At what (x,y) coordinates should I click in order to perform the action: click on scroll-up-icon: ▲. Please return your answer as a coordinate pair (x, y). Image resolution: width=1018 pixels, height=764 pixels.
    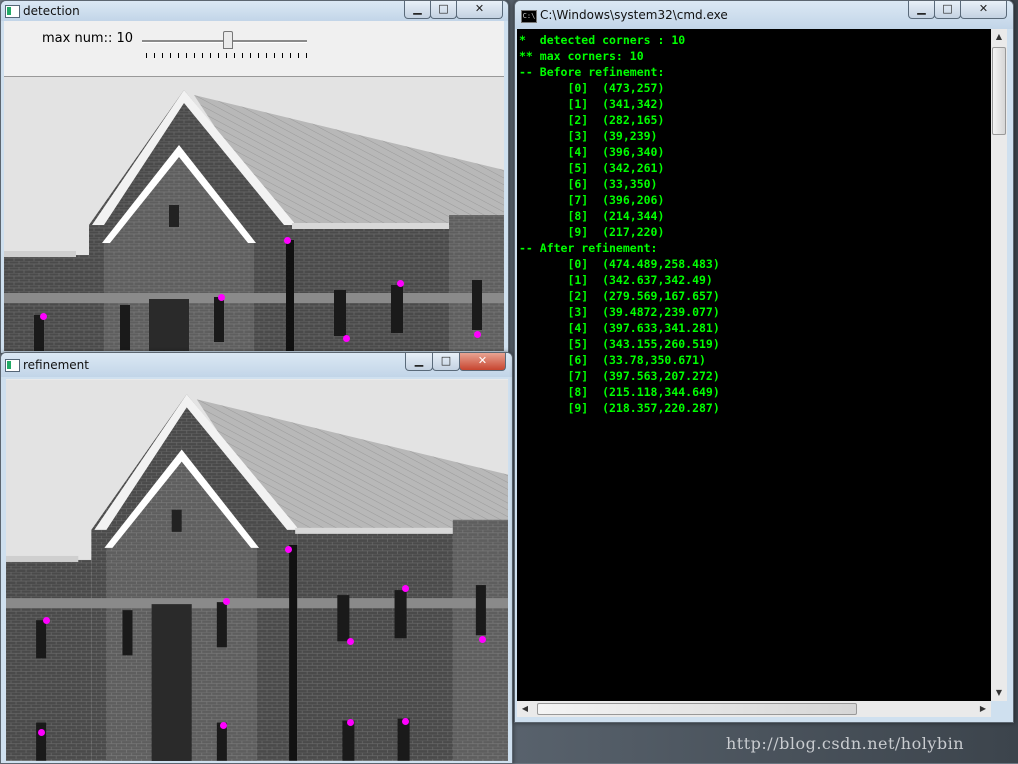
    Looking at the image, I should click on (999, 37).